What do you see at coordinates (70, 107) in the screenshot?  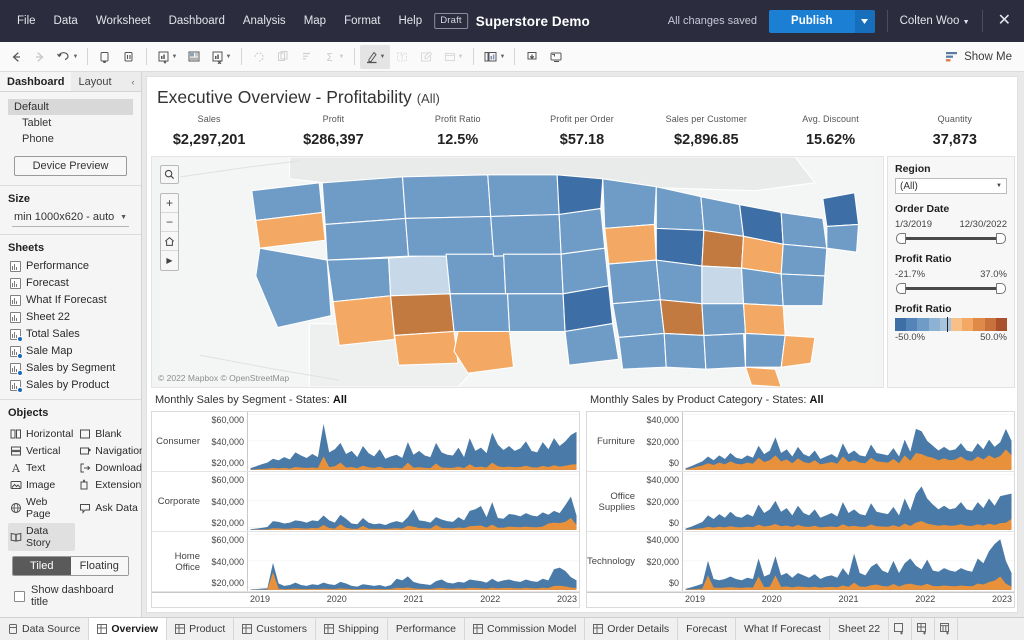 I see `device-item-default: Default` at bounding box center [70, 107].